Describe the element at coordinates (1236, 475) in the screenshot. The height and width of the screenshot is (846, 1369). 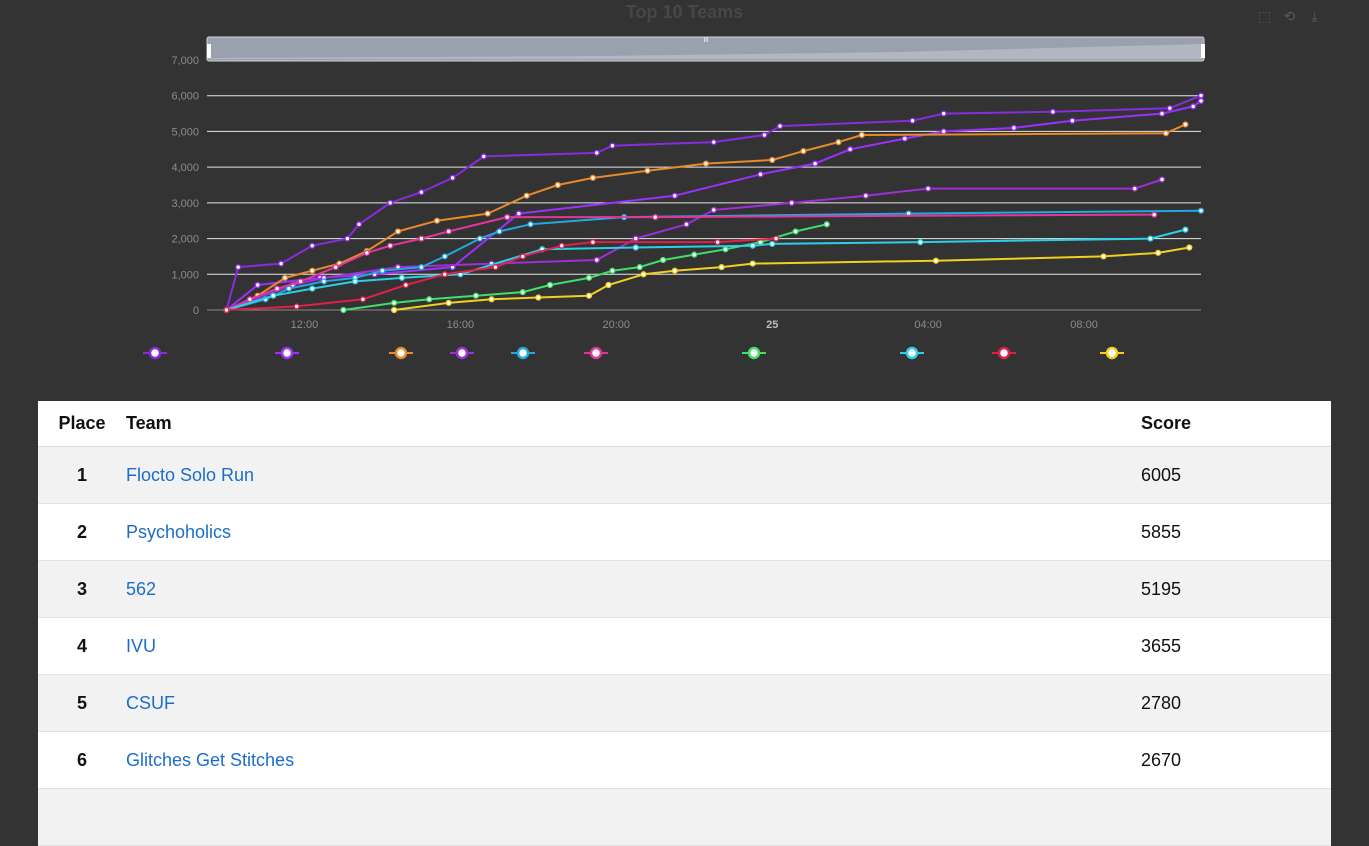
I see `score-cell: 6005` at that location.